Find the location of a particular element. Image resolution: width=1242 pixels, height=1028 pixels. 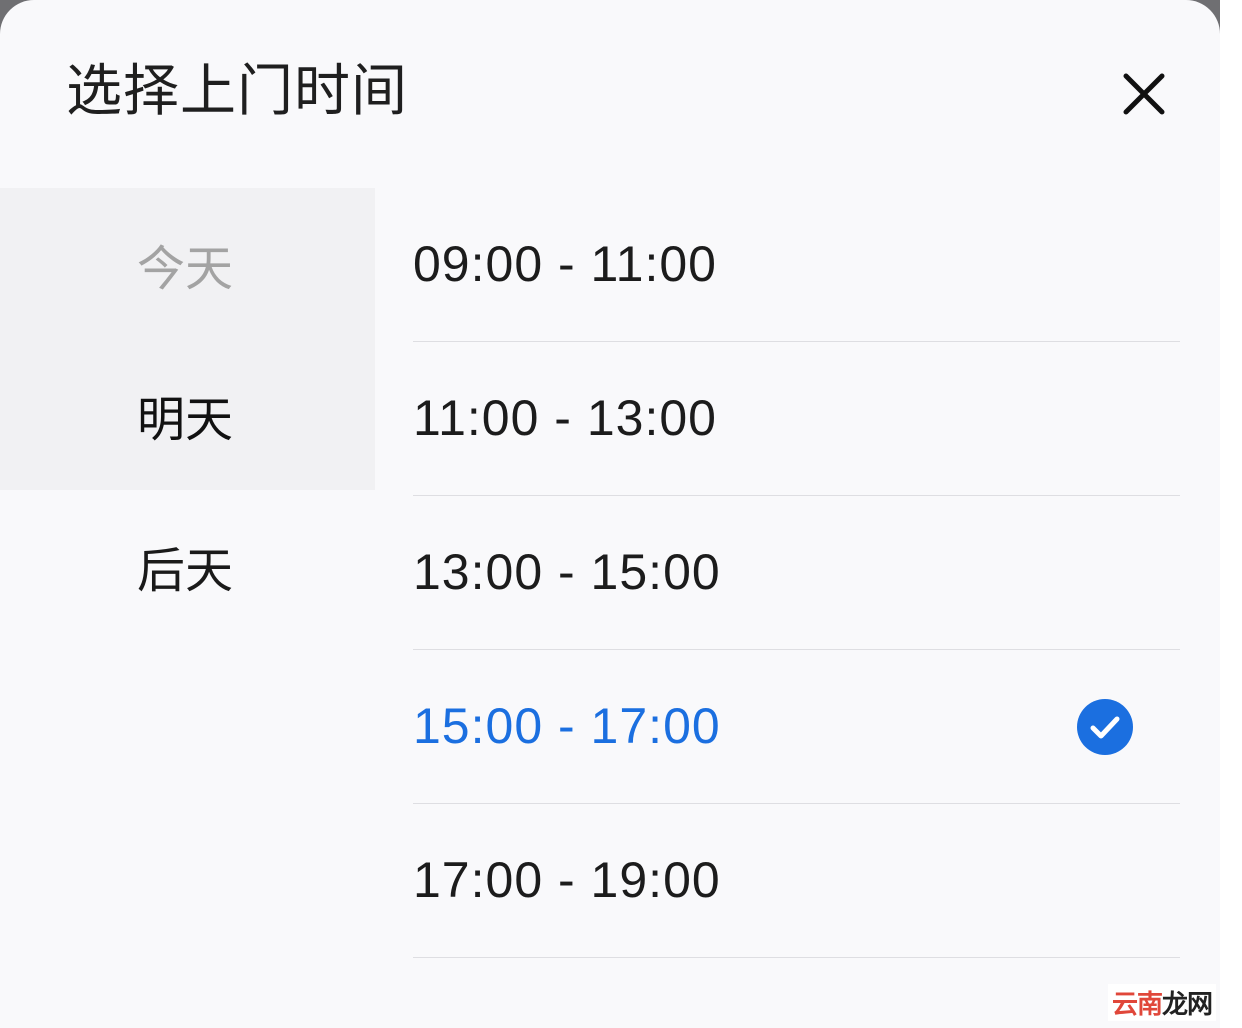

day-label: 明天 is located at coordinates (185, 419).